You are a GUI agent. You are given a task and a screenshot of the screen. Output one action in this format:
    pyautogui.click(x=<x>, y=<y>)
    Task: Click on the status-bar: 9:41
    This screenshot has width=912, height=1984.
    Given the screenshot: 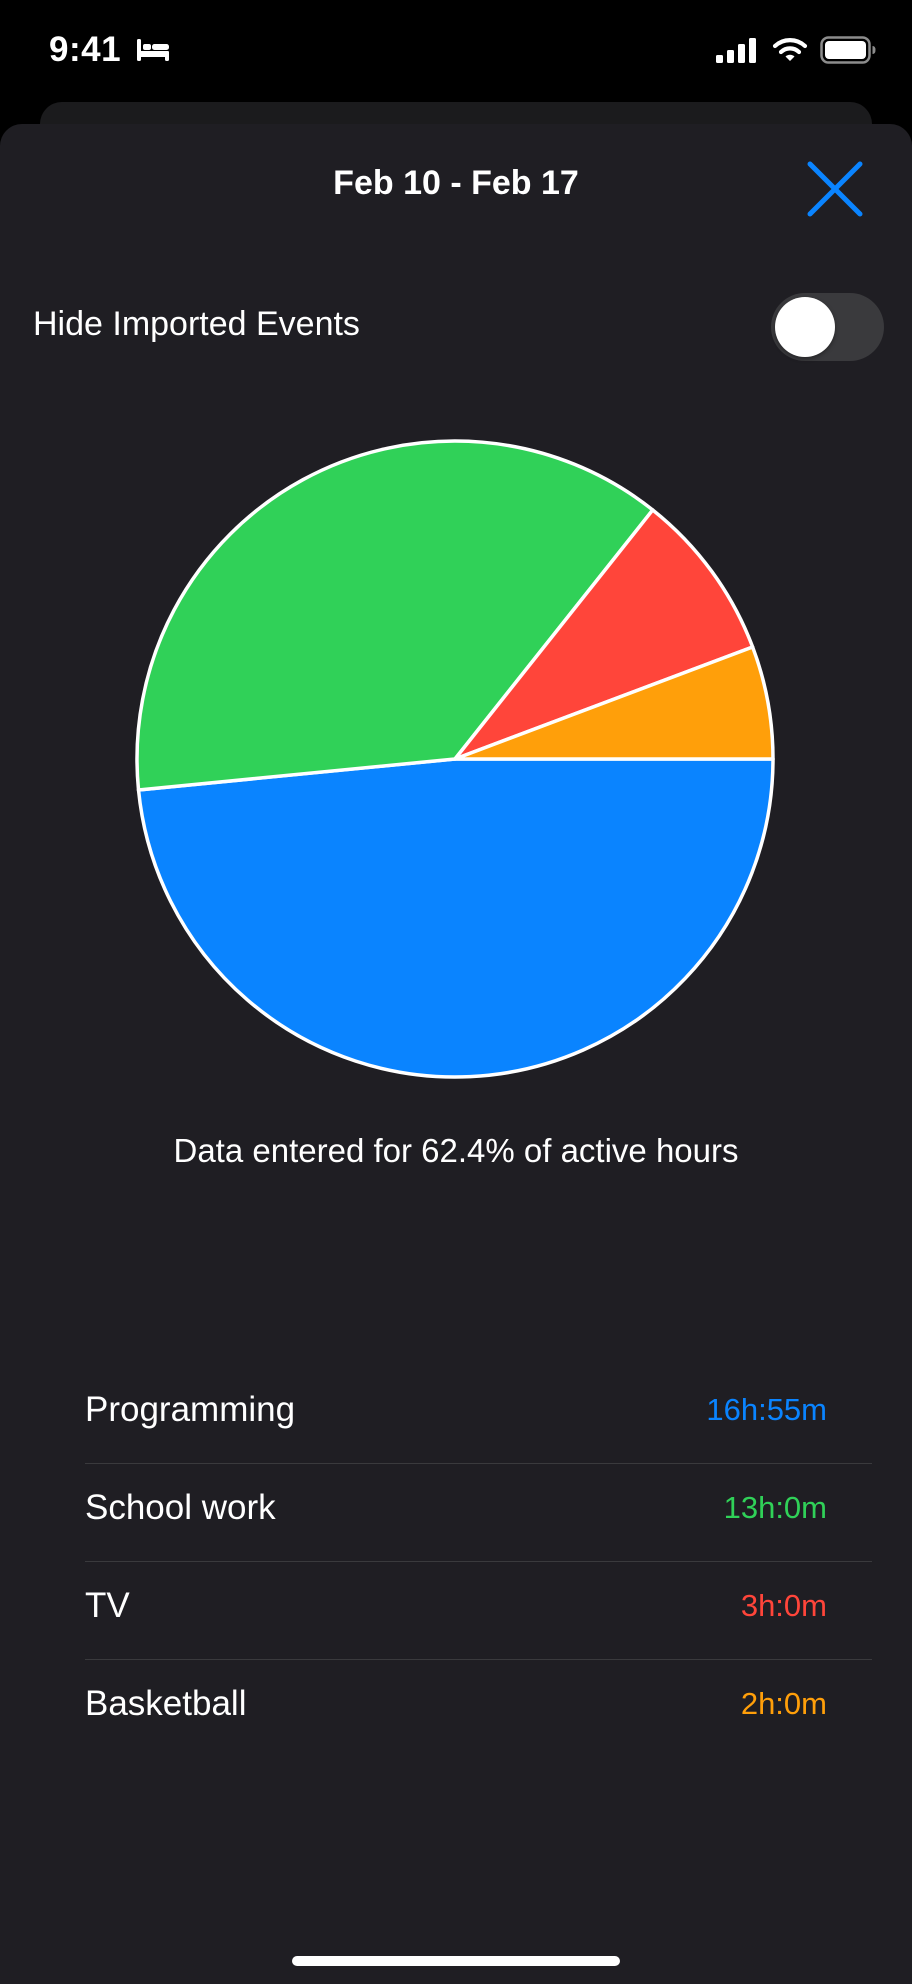 What is the action you would take?
    pyautogui.click(x=456, y=50)
    